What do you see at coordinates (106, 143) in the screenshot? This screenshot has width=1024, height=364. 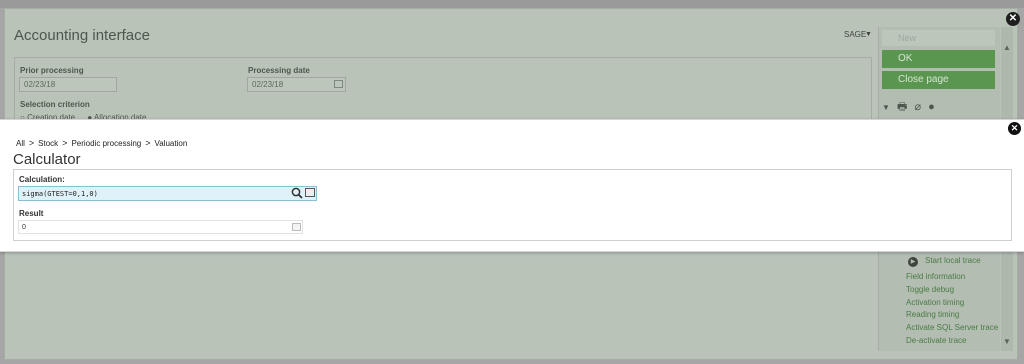 I see `breadcrumb-item-periodic: Periodic processing` at bounding box center [106, 143].